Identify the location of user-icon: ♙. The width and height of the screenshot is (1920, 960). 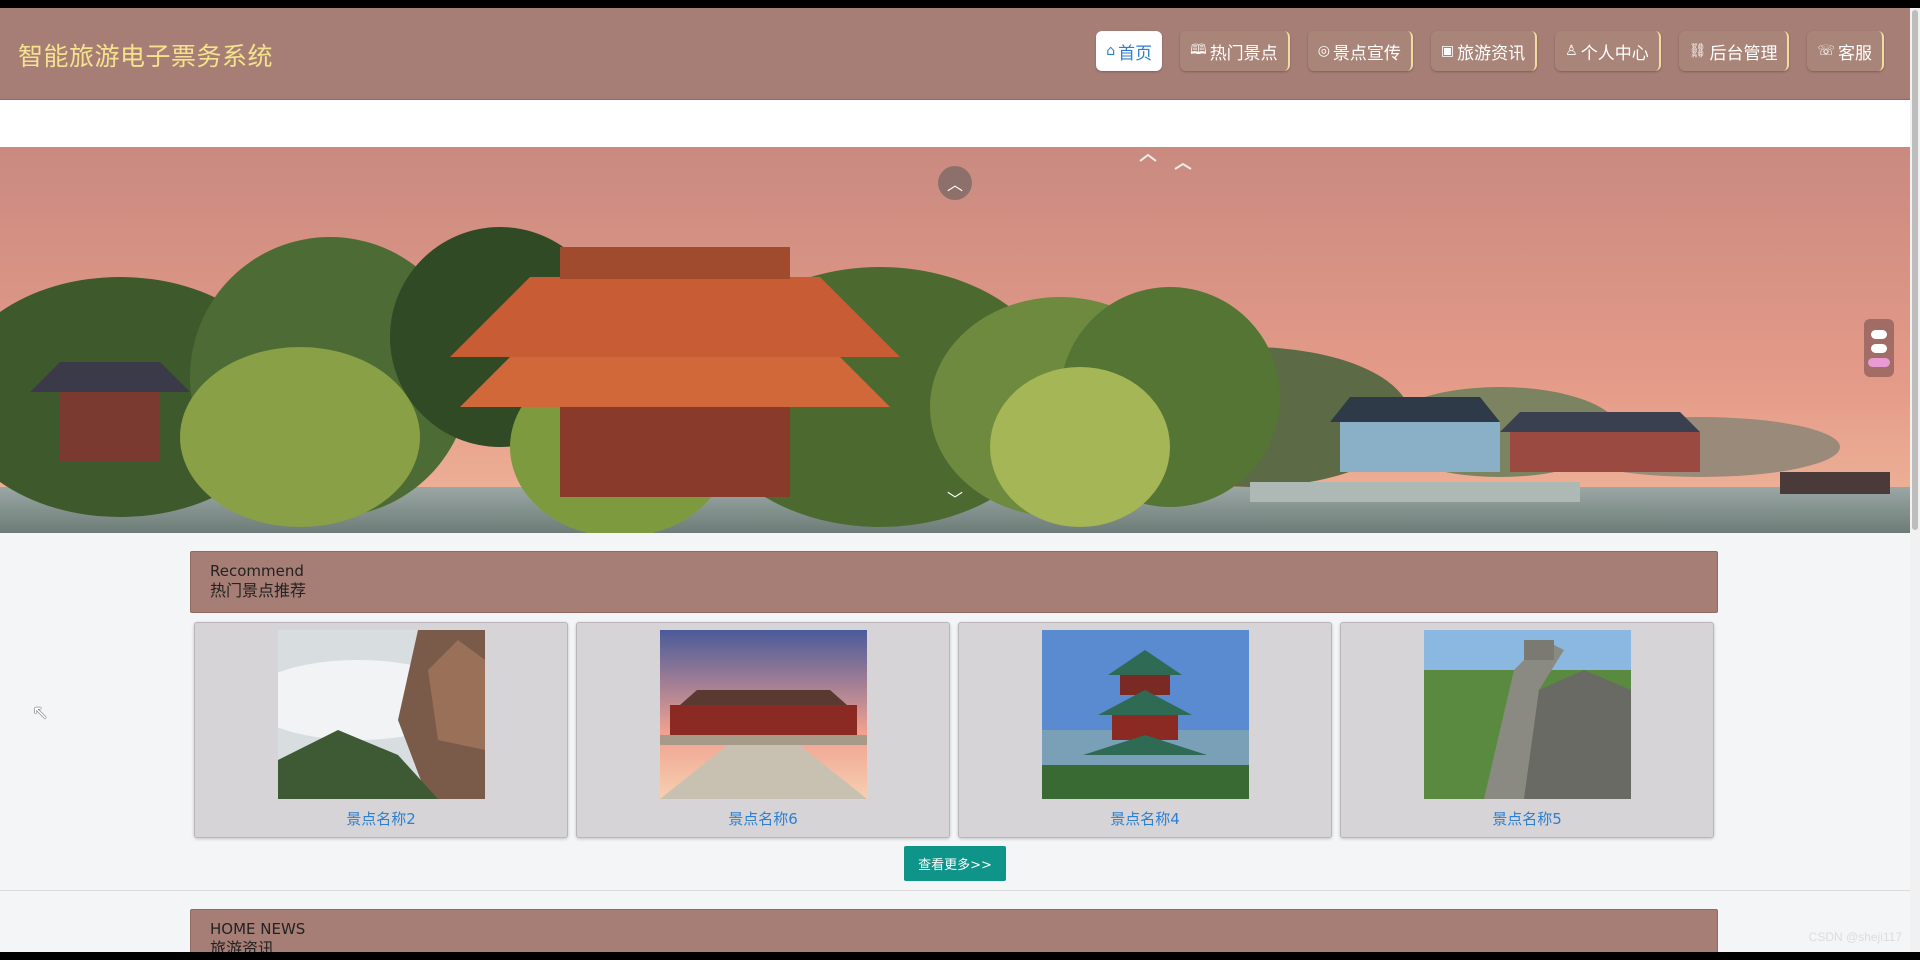
(1571, 51).